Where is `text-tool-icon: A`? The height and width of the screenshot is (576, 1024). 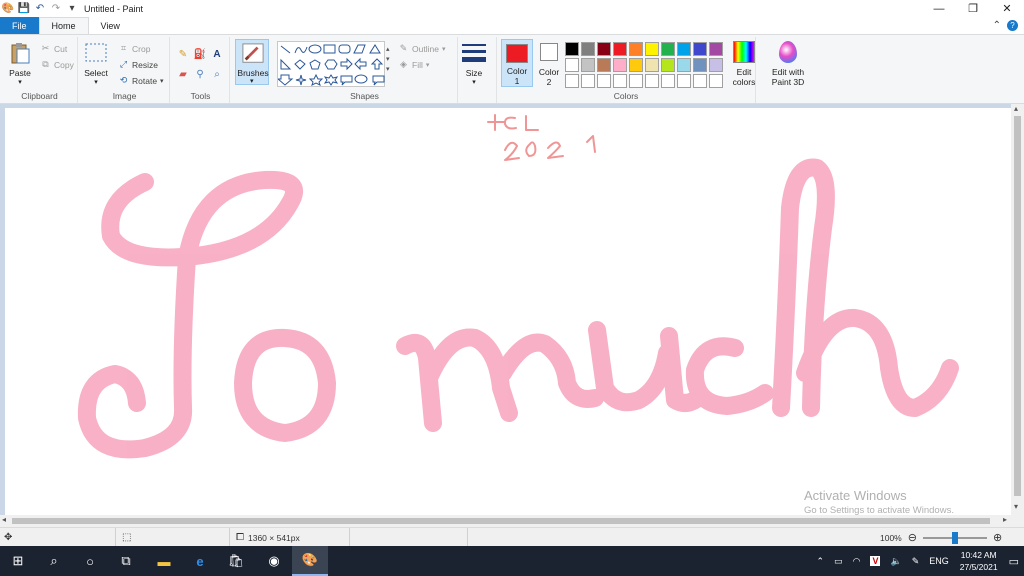
text-tool-icon: A is located at coordinates (217, 54).